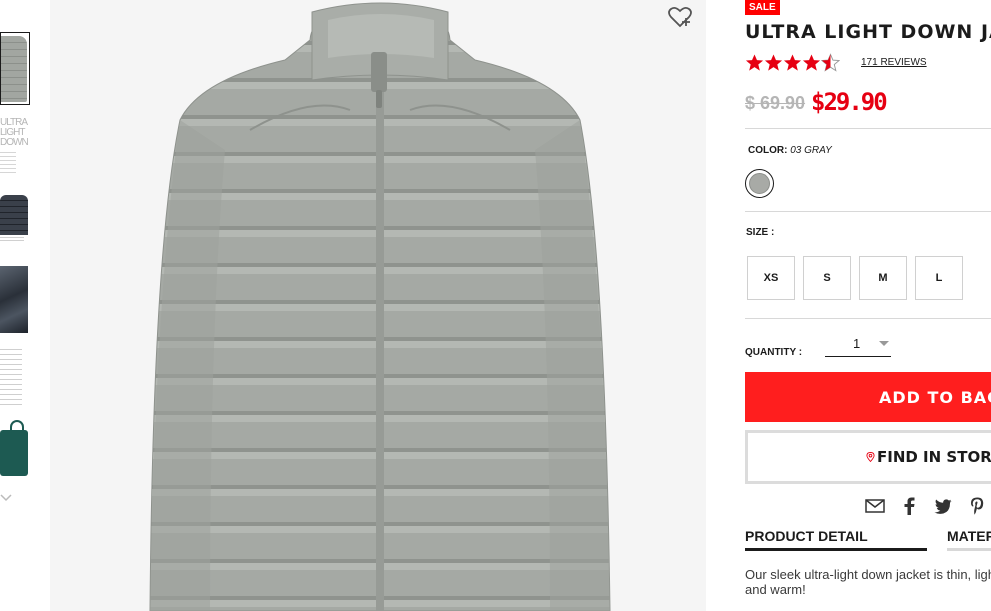 This screenshot has width=991, height=611. I want to click on thumbnail-fabric-image, so click(14, 299).